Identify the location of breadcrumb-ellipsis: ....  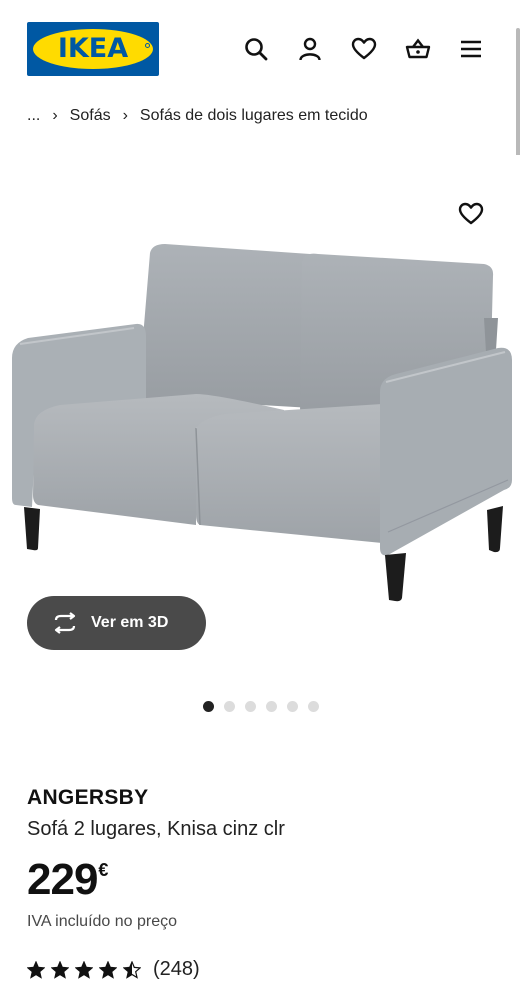
(33, 116).